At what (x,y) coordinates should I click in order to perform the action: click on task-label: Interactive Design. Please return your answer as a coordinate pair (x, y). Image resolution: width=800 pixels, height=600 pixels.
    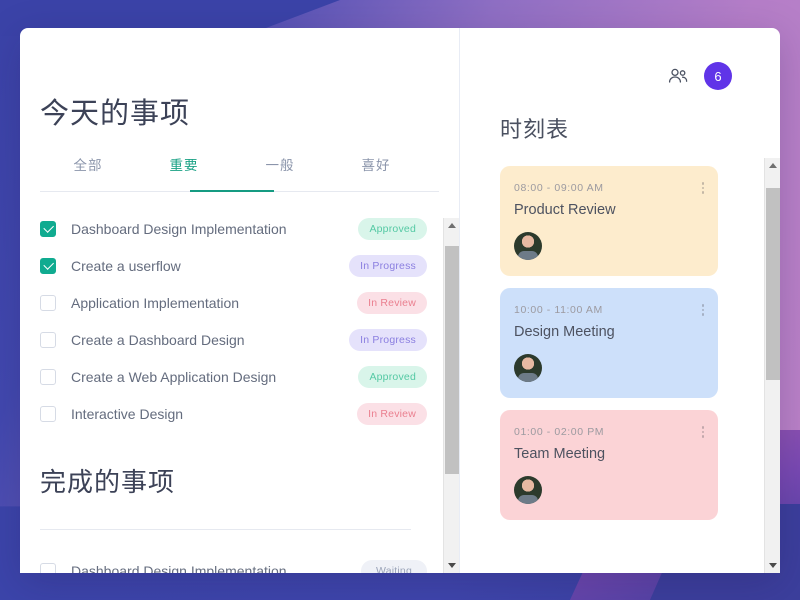
    Looking at the image, I should click on (127, 413).